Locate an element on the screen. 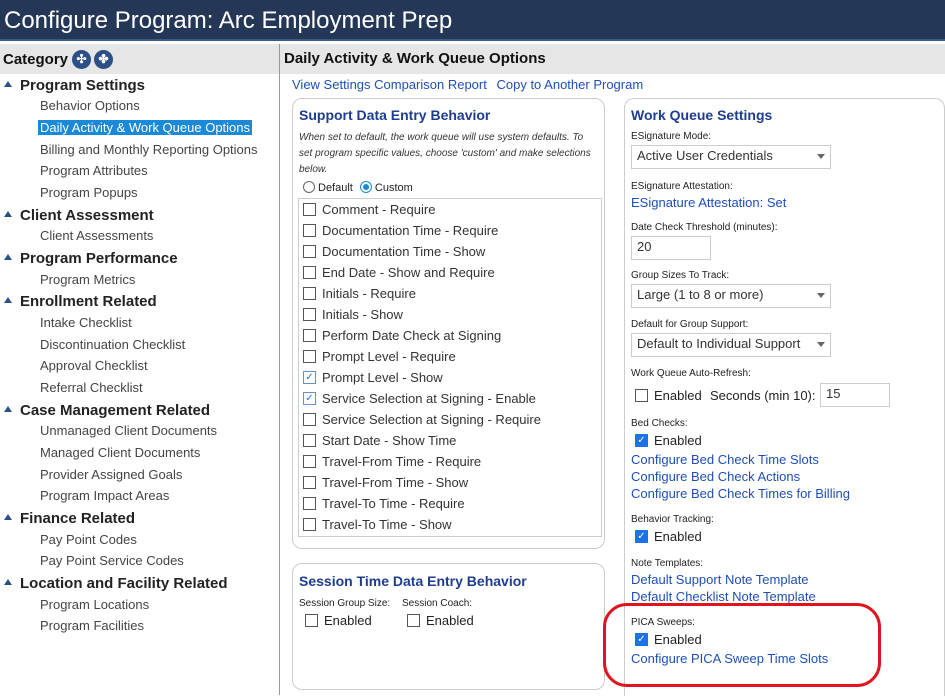  tree-item-billing: Billing and Monthly Reporting Options is located at coordinates (149, 149).